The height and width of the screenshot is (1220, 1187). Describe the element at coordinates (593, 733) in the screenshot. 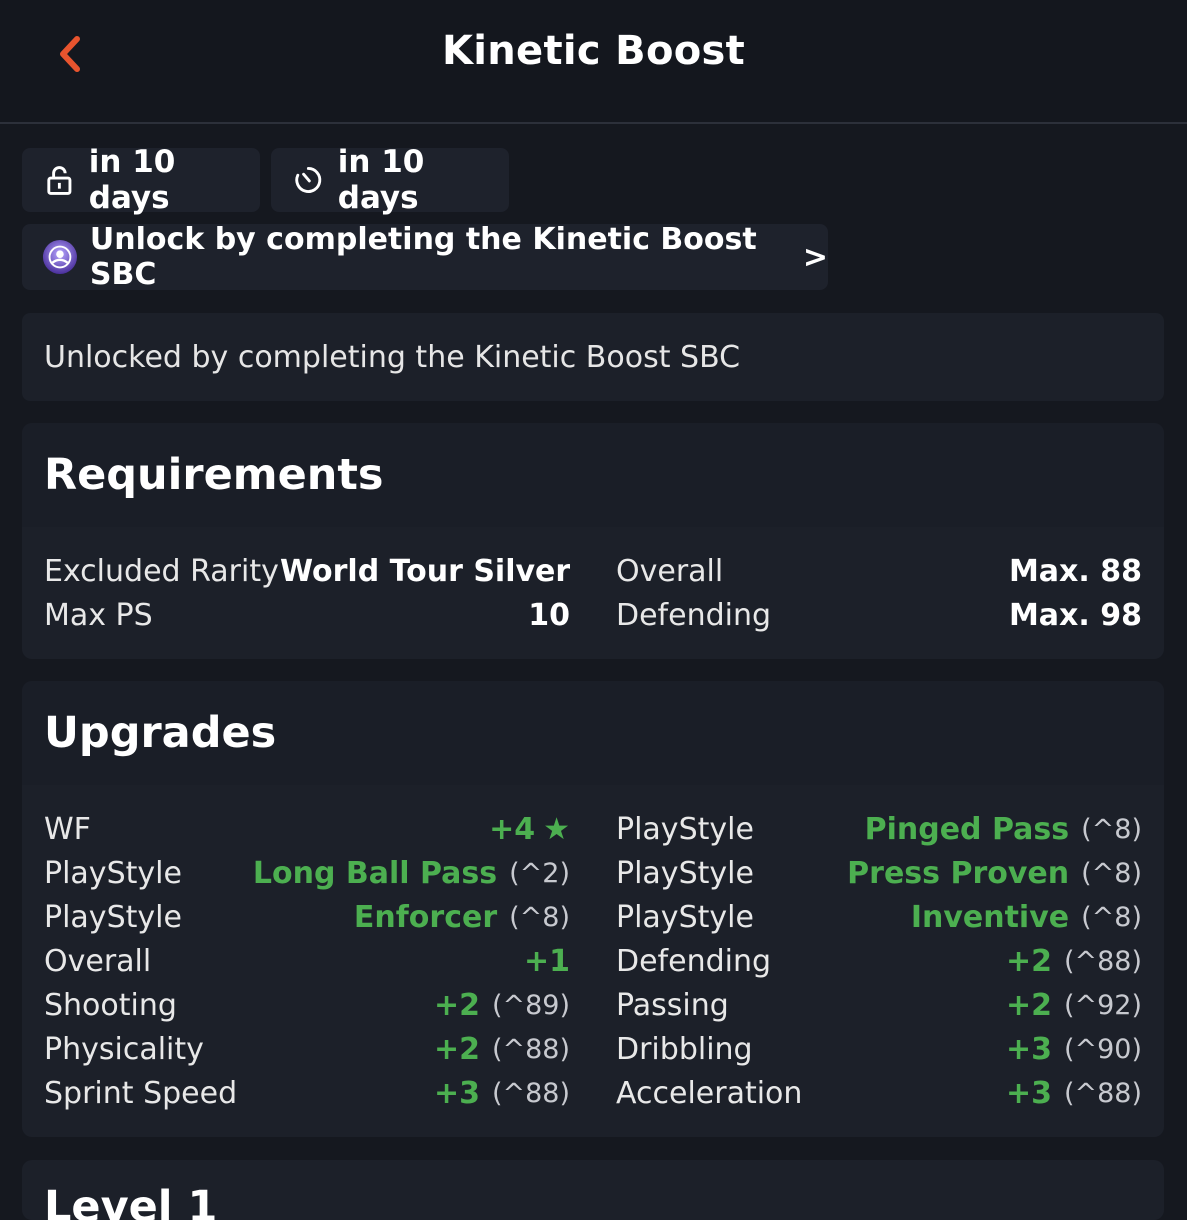

I see `upgrades-title: Upgrades` at that location.